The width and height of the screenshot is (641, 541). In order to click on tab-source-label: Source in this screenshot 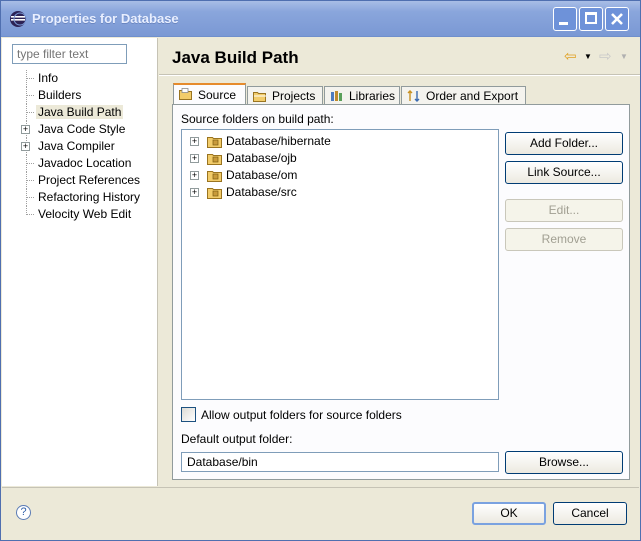, I will do `click(217, 95)`.